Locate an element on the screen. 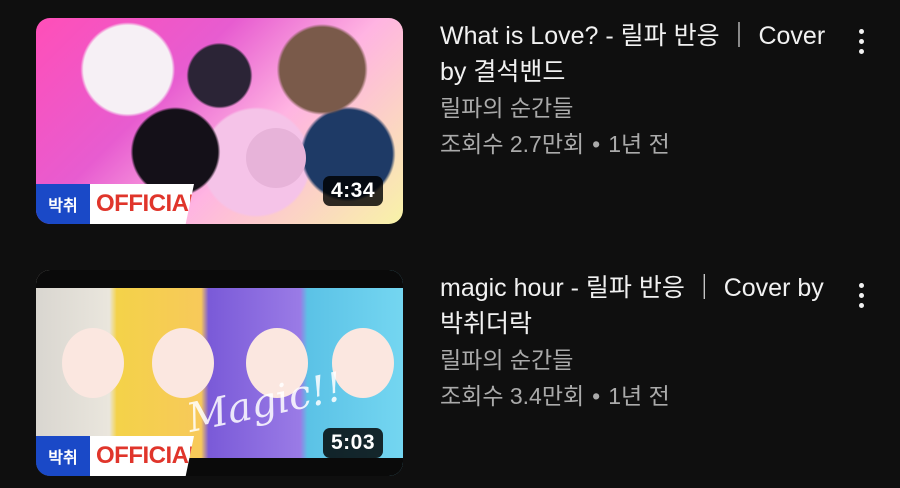 The height and width of the screenshot is (488, 900). video-stats: 조회수 3.4만회 • 1년 전 is located at coordinates (640, 396).